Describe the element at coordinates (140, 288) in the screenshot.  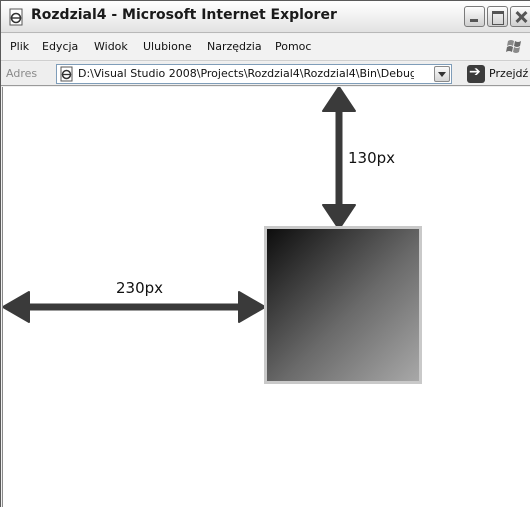
I see `horizontal-offset-label: 230px` at that location.